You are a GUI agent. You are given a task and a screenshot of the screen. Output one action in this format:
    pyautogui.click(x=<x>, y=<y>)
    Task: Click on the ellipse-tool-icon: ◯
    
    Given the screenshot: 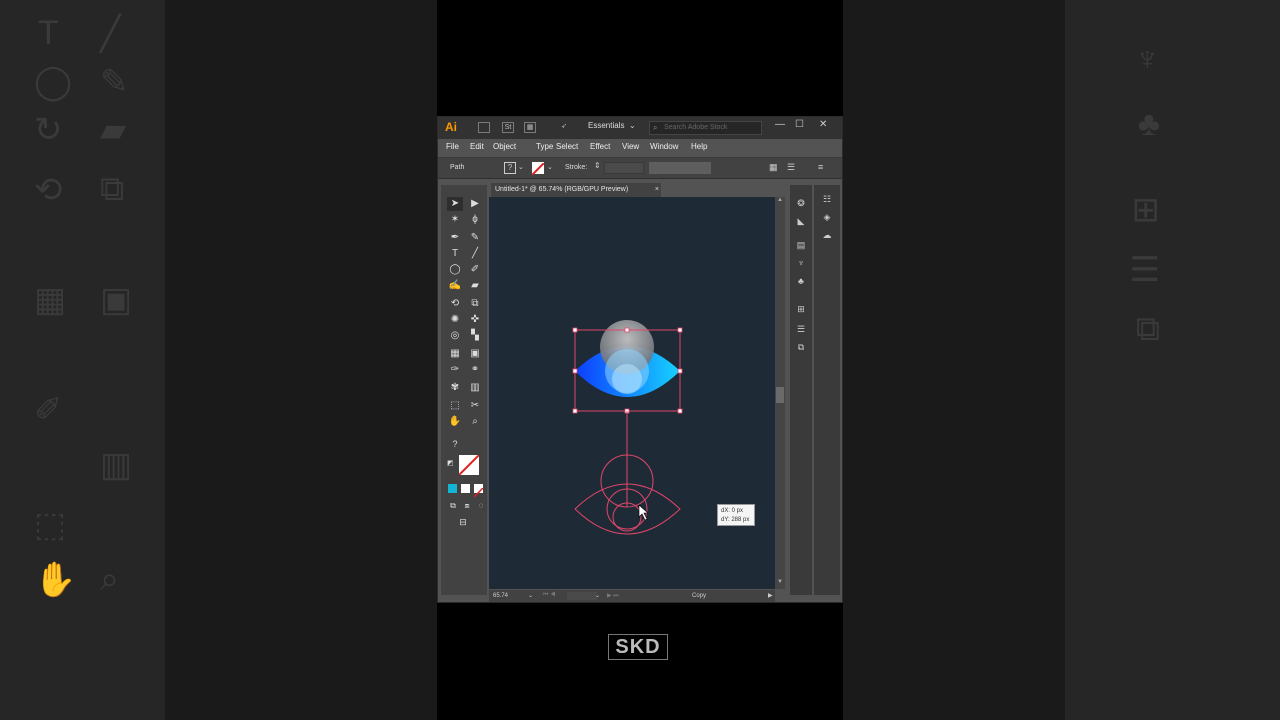 What is the action you would take?
    pyautogui.click(x=455, y=270)
    